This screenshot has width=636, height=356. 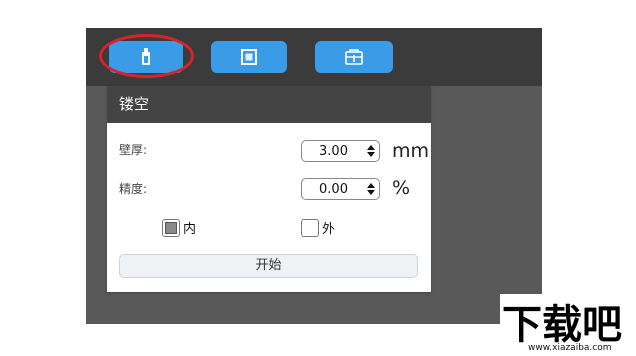 What do you see at coordinates (570, 348) in the screenshot?
I see `watermark-url: www.xiazaiba.com` at bounding box center [570, 348].